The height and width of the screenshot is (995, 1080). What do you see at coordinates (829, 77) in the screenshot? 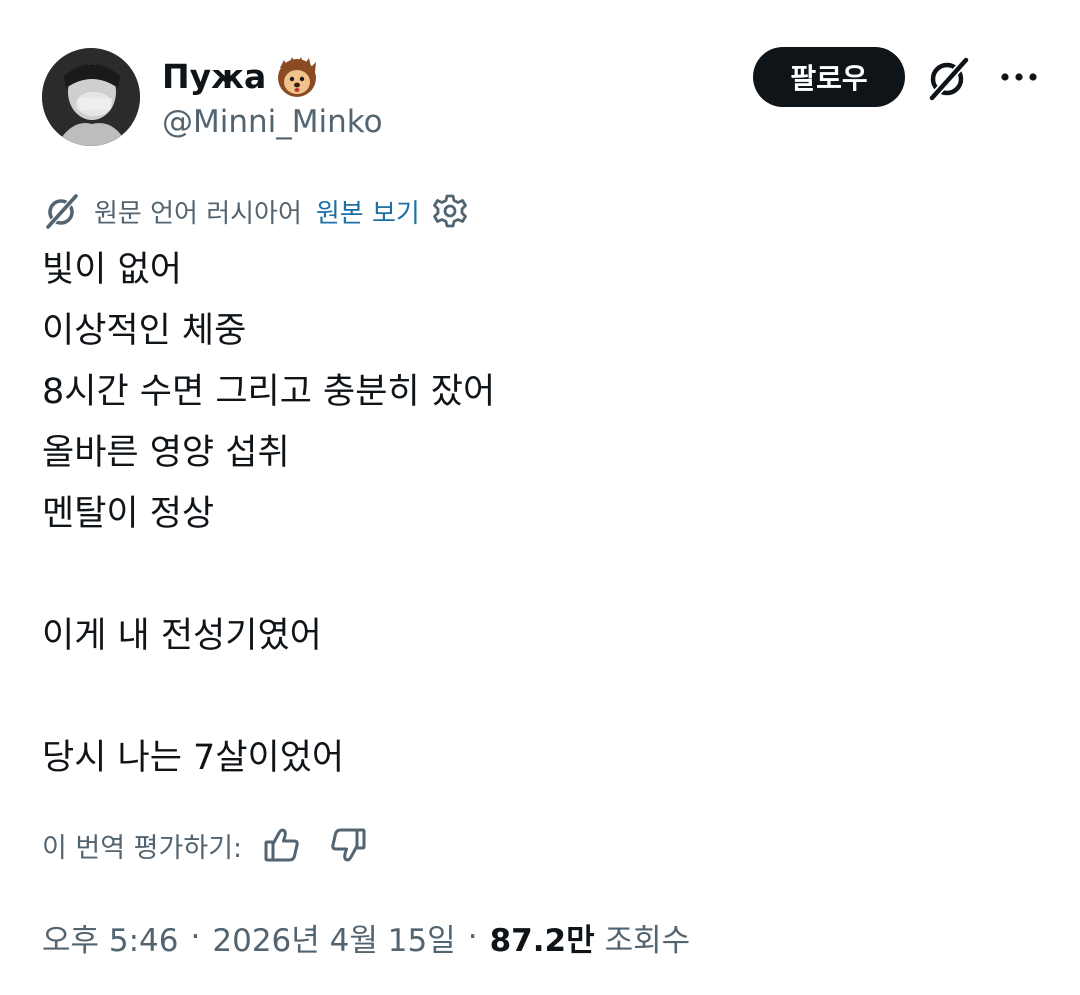
I see `follow-button: 팔로우` at bounding box center [829, 77].